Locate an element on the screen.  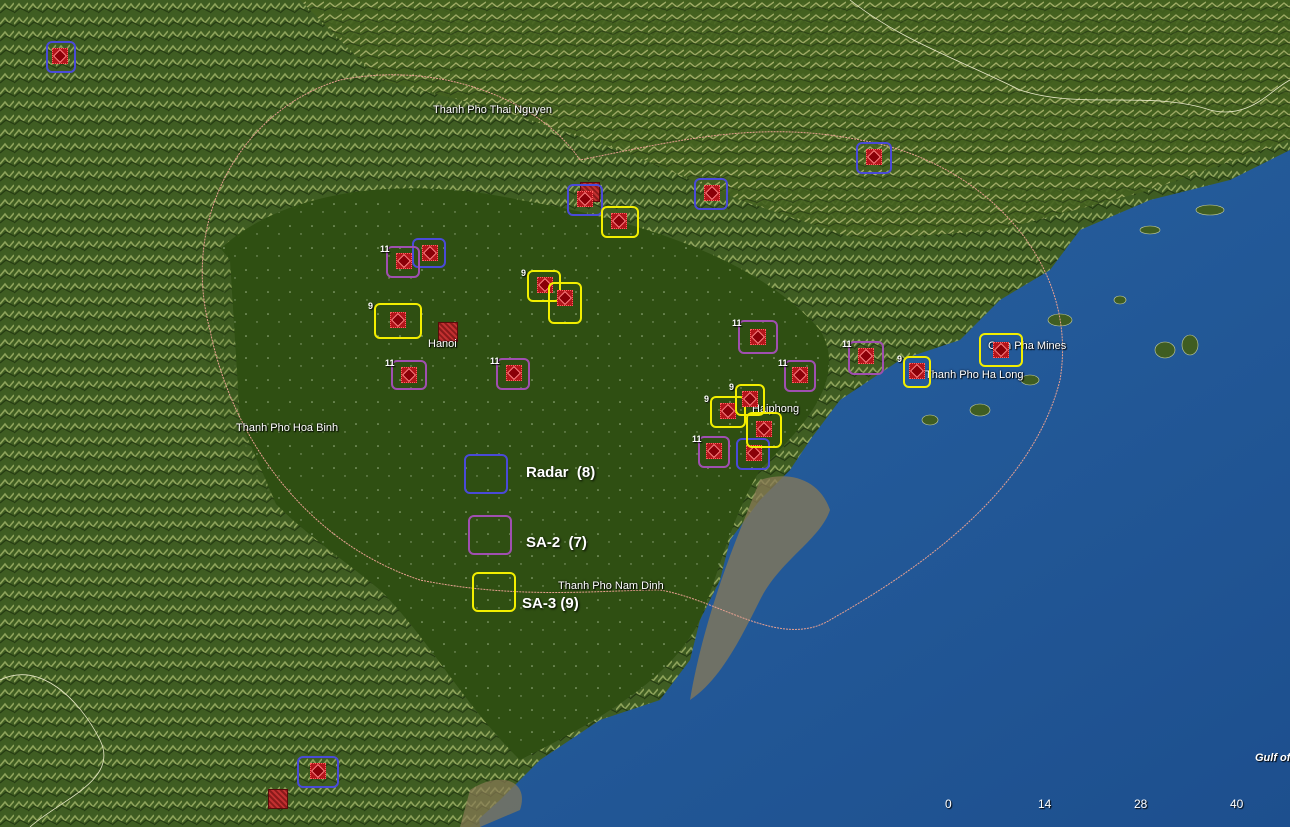
sa3-site-ha-long: 9 is located at coordinates (914, 371).